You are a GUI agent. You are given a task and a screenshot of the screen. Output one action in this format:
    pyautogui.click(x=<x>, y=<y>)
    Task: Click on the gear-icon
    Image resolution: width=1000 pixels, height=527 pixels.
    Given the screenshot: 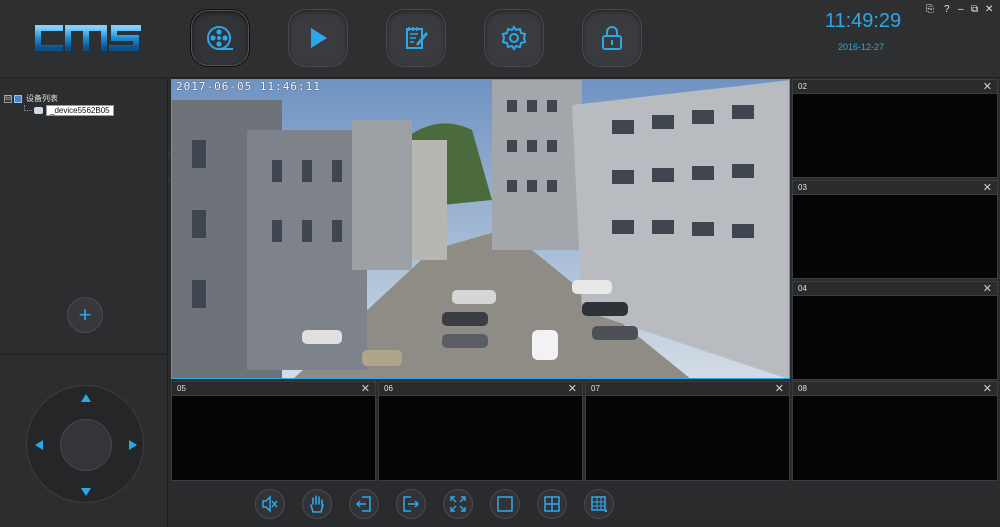 What is the action you would take?
    pyautogui.click(x=514, y=38)
    